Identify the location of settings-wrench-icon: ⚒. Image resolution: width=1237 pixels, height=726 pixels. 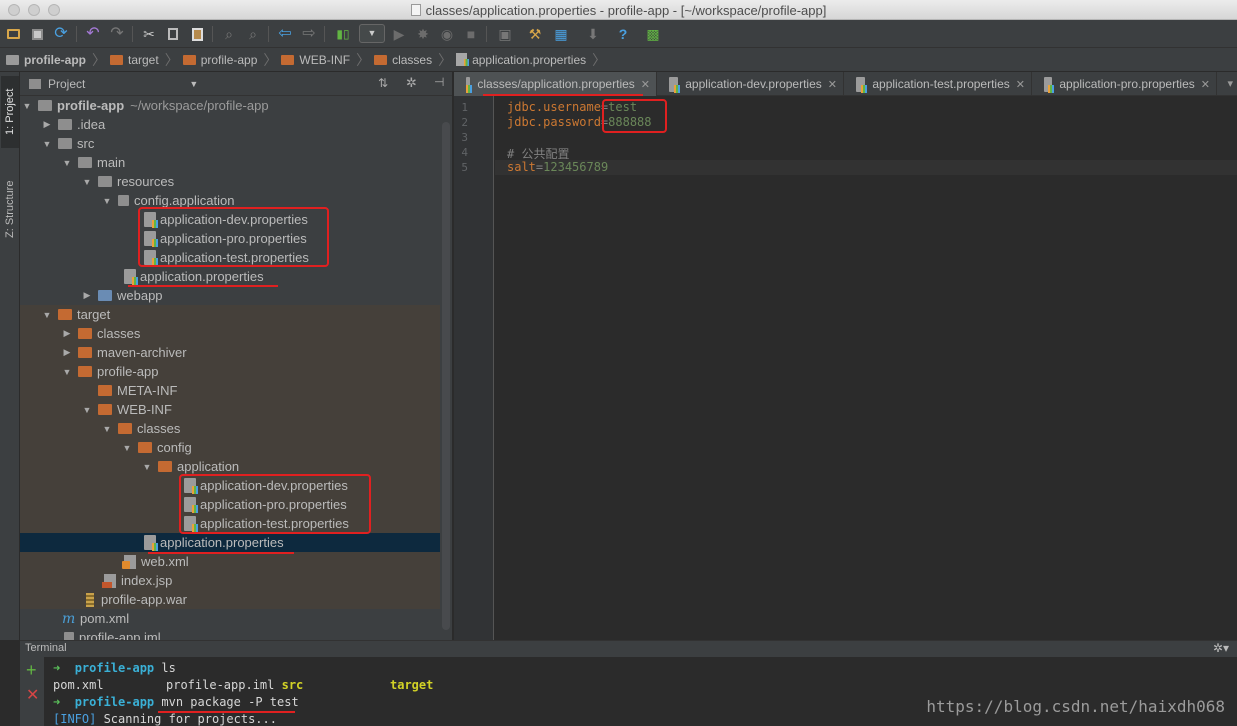
(535, 34).